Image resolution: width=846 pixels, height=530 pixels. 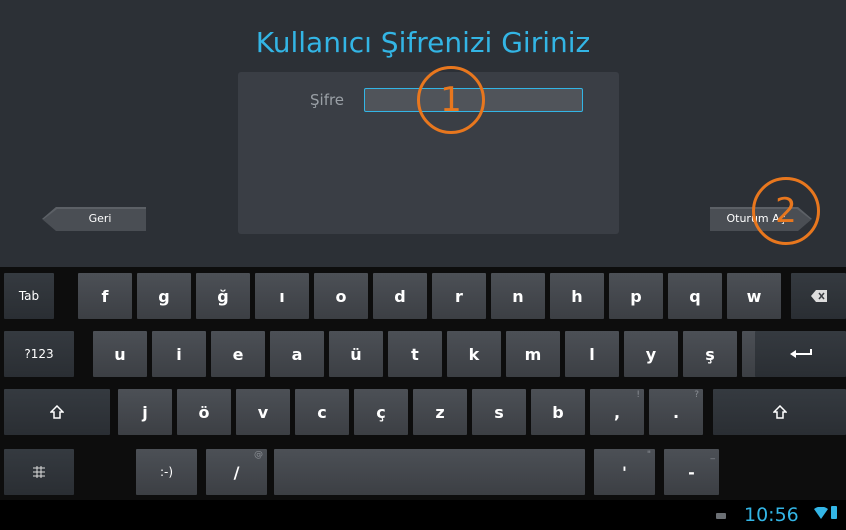 What do you see at coordinates (451, 100) in the screenshot?
I see `callout-1: 1` at bounding box center [451, 100].